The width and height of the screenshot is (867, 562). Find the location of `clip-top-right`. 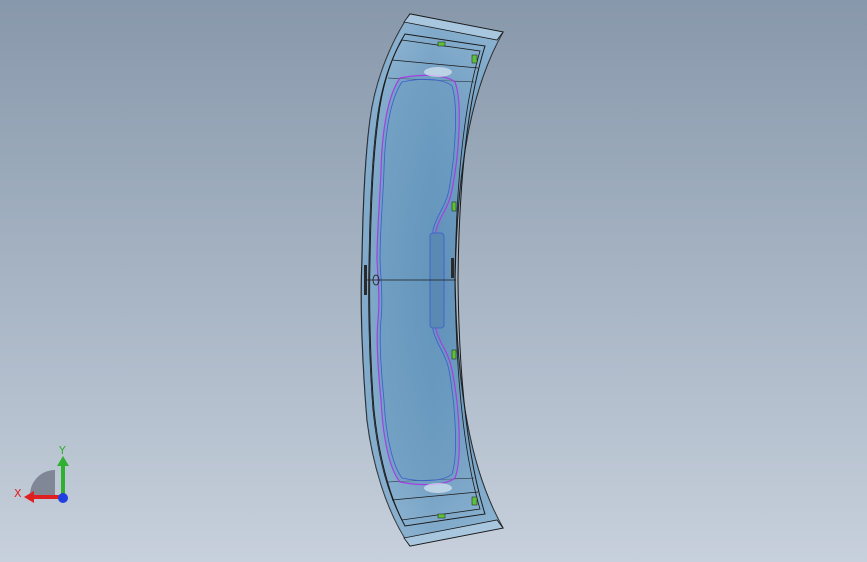

clip-top-right is located at coordinates (474, 59).